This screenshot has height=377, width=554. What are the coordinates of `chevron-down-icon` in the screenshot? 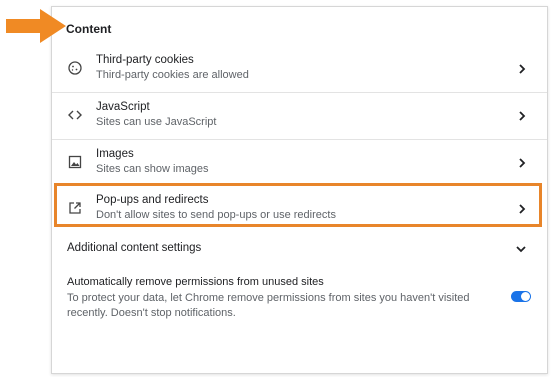 It's located at (521, 249).